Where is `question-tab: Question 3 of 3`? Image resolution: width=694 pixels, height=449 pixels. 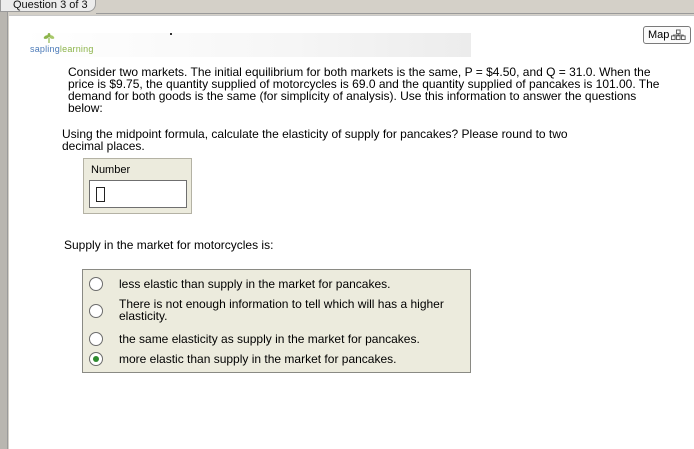
question-tab: Question 3 of 3 is located at coordinates (48, 6).